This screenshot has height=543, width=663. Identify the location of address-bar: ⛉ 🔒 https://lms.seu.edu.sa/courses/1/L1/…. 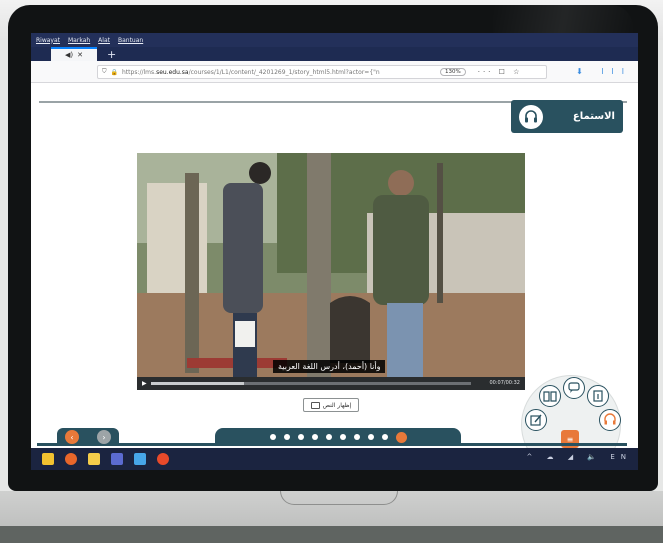
(322, 72).